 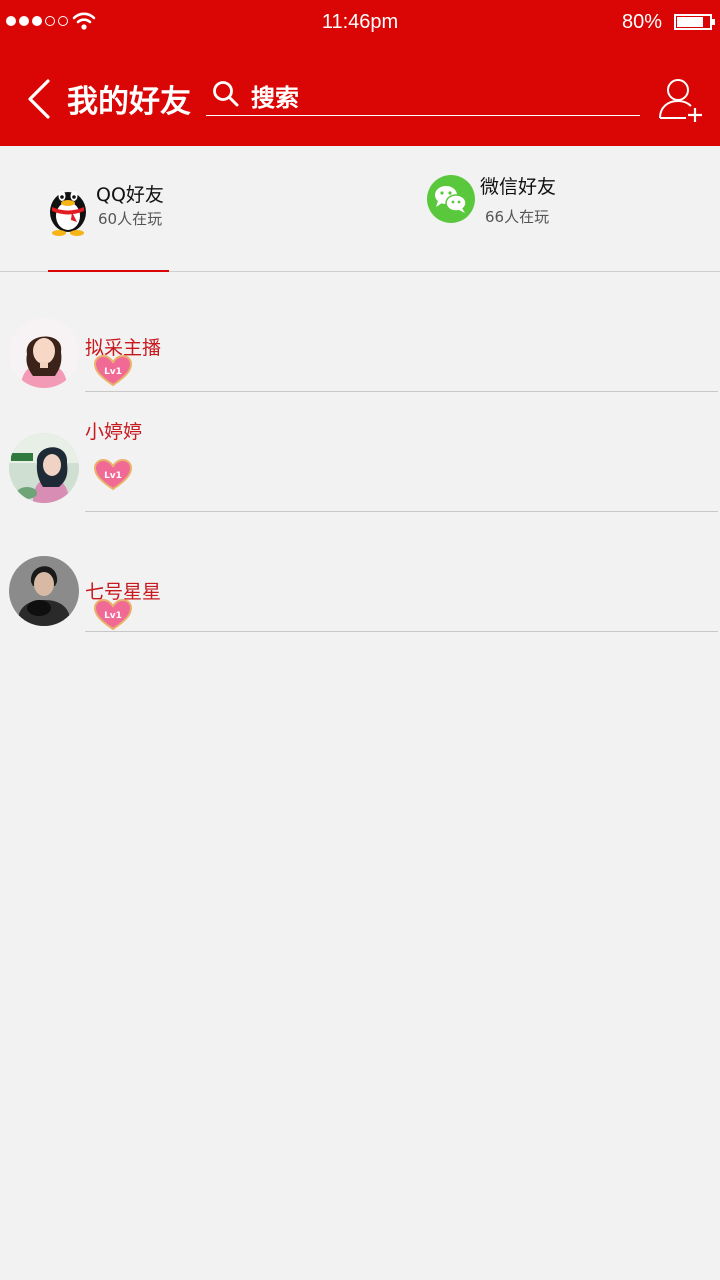 What do you see at coordinates (518, 187) in the screenshot?
I see `tab-wechat-label: 微信好友` at bounding box center [518, 187].